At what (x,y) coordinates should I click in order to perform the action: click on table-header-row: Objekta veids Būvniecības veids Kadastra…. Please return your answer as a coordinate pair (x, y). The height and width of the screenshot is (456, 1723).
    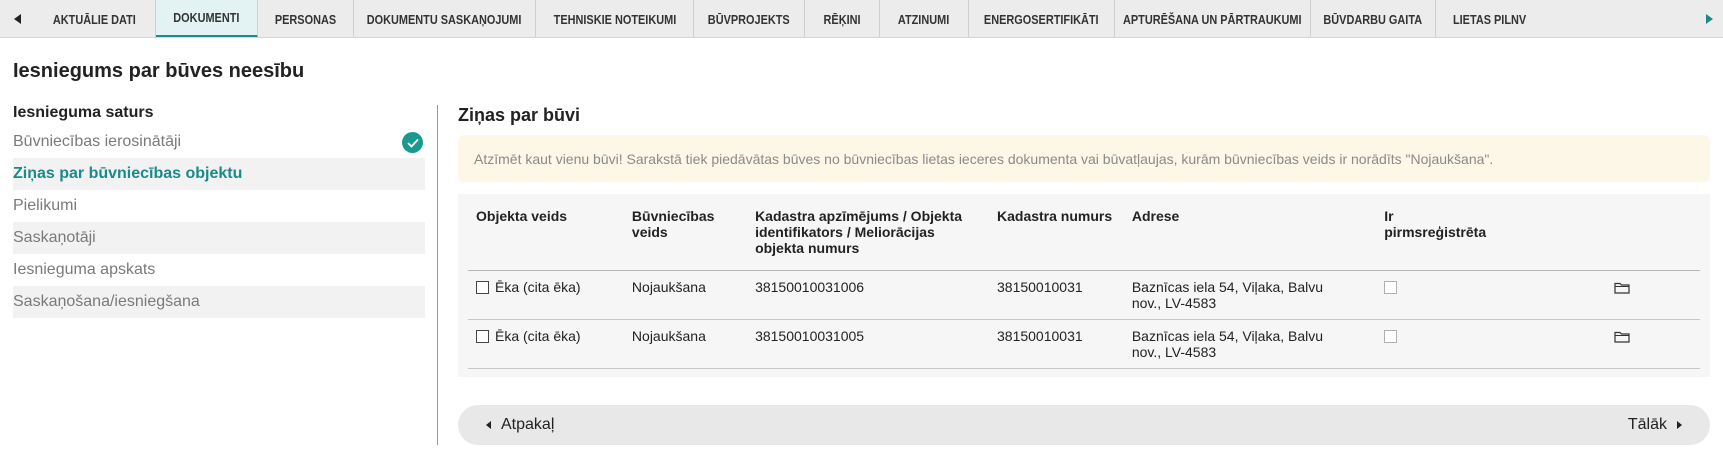
    Looking at the image, I should click on (1084, 237).